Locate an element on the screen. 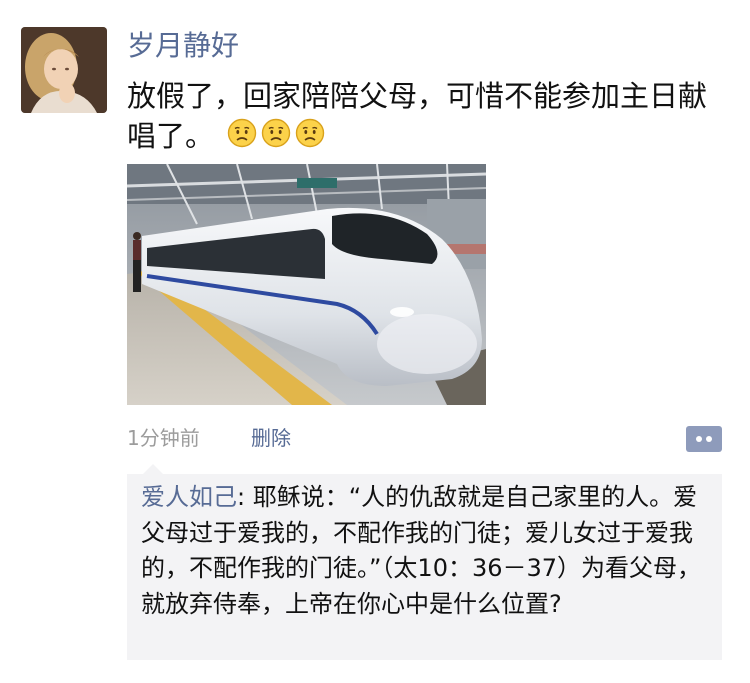  post-timestamp: 1分钟前 is located at coordinates (163, 438).